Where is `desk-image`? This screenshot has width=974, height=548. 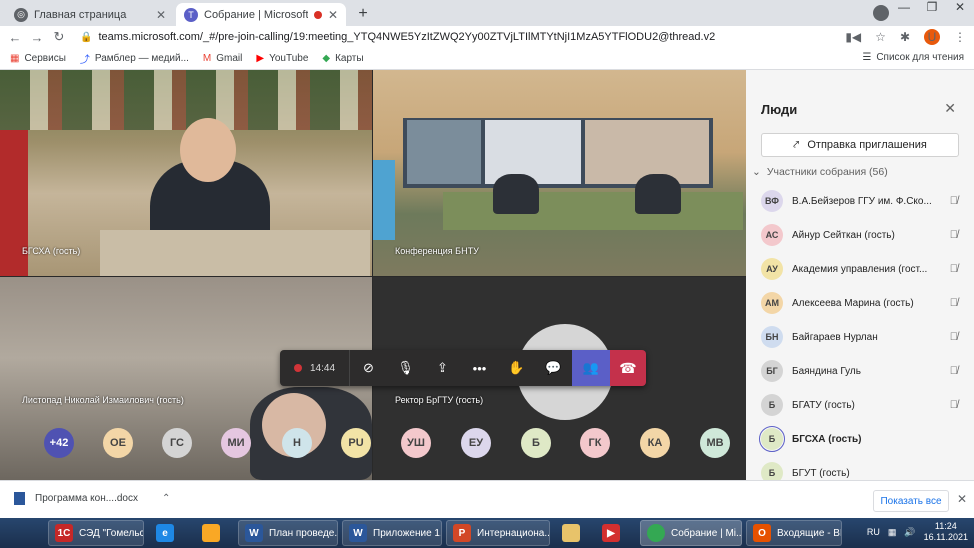 desk-image is located at coordinates (235, 253).